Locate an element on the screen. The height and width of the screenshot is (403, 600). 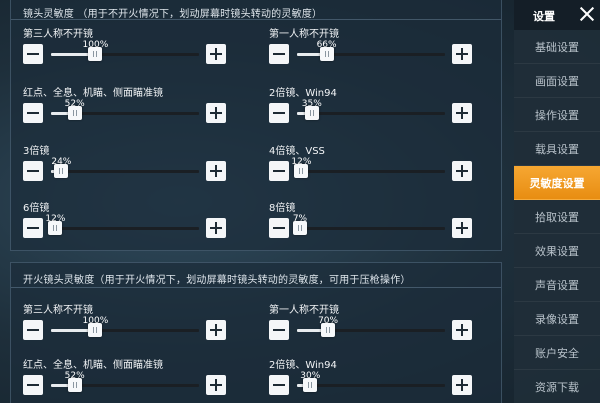
sidebar-menu-item: 拾取设置 is located at coordinates (557, 217).